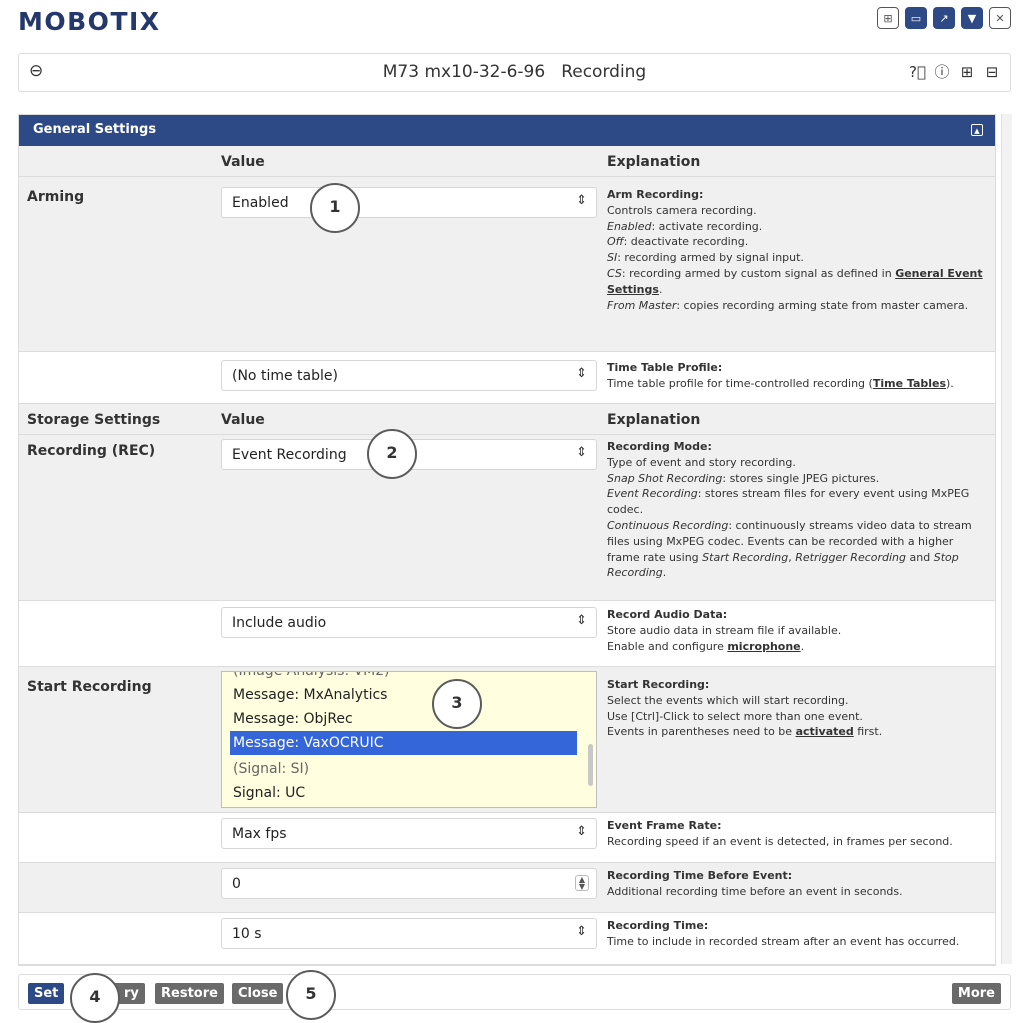  What do you see at coordinates (457, 704) in the screenshot?
I see `callout-3: 3` at bounding box center [457, 704].